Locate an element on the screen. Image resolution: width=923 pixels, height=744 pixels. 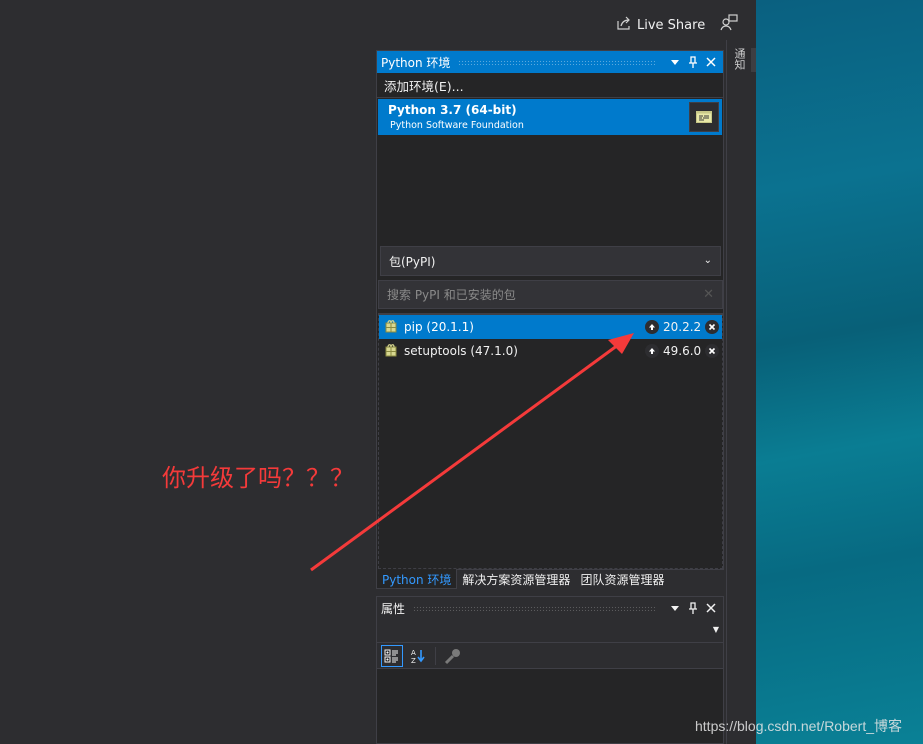
share-icon is located at coordinates (624, 25).